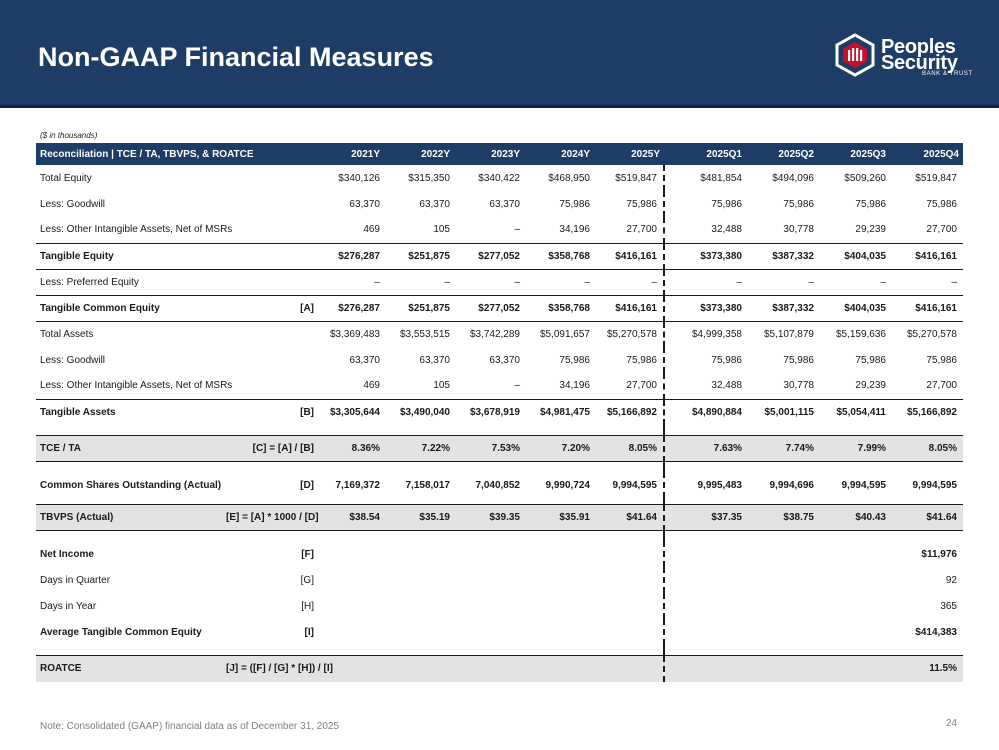  Describe the element at coordinates (569, 308) in the screenshot. I see `cell-value: $358,768` at that location.